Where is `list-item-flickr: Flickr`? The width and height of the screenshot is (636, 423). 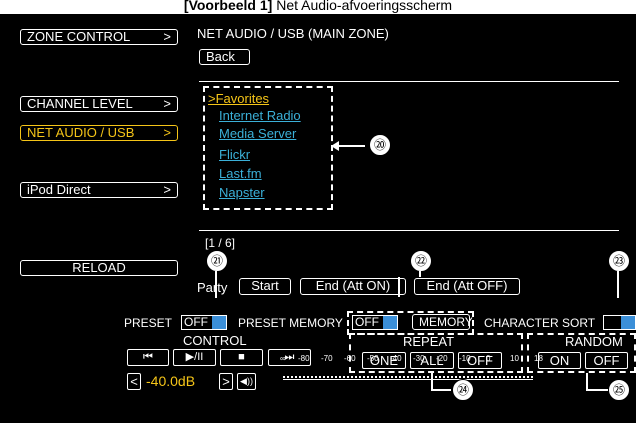 list-item-flickr: Flickr is located at coordinates (234, 154).